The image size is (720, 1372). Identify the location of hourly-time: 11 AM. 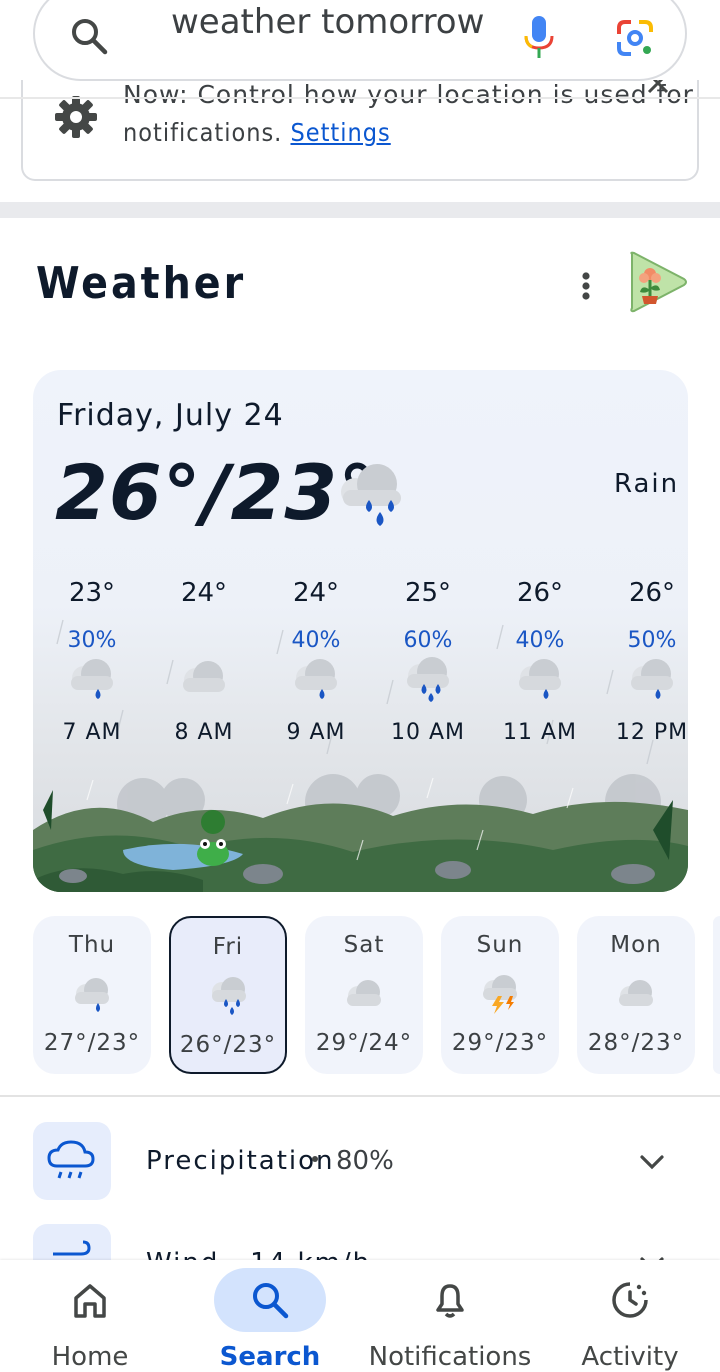
(540, 732).